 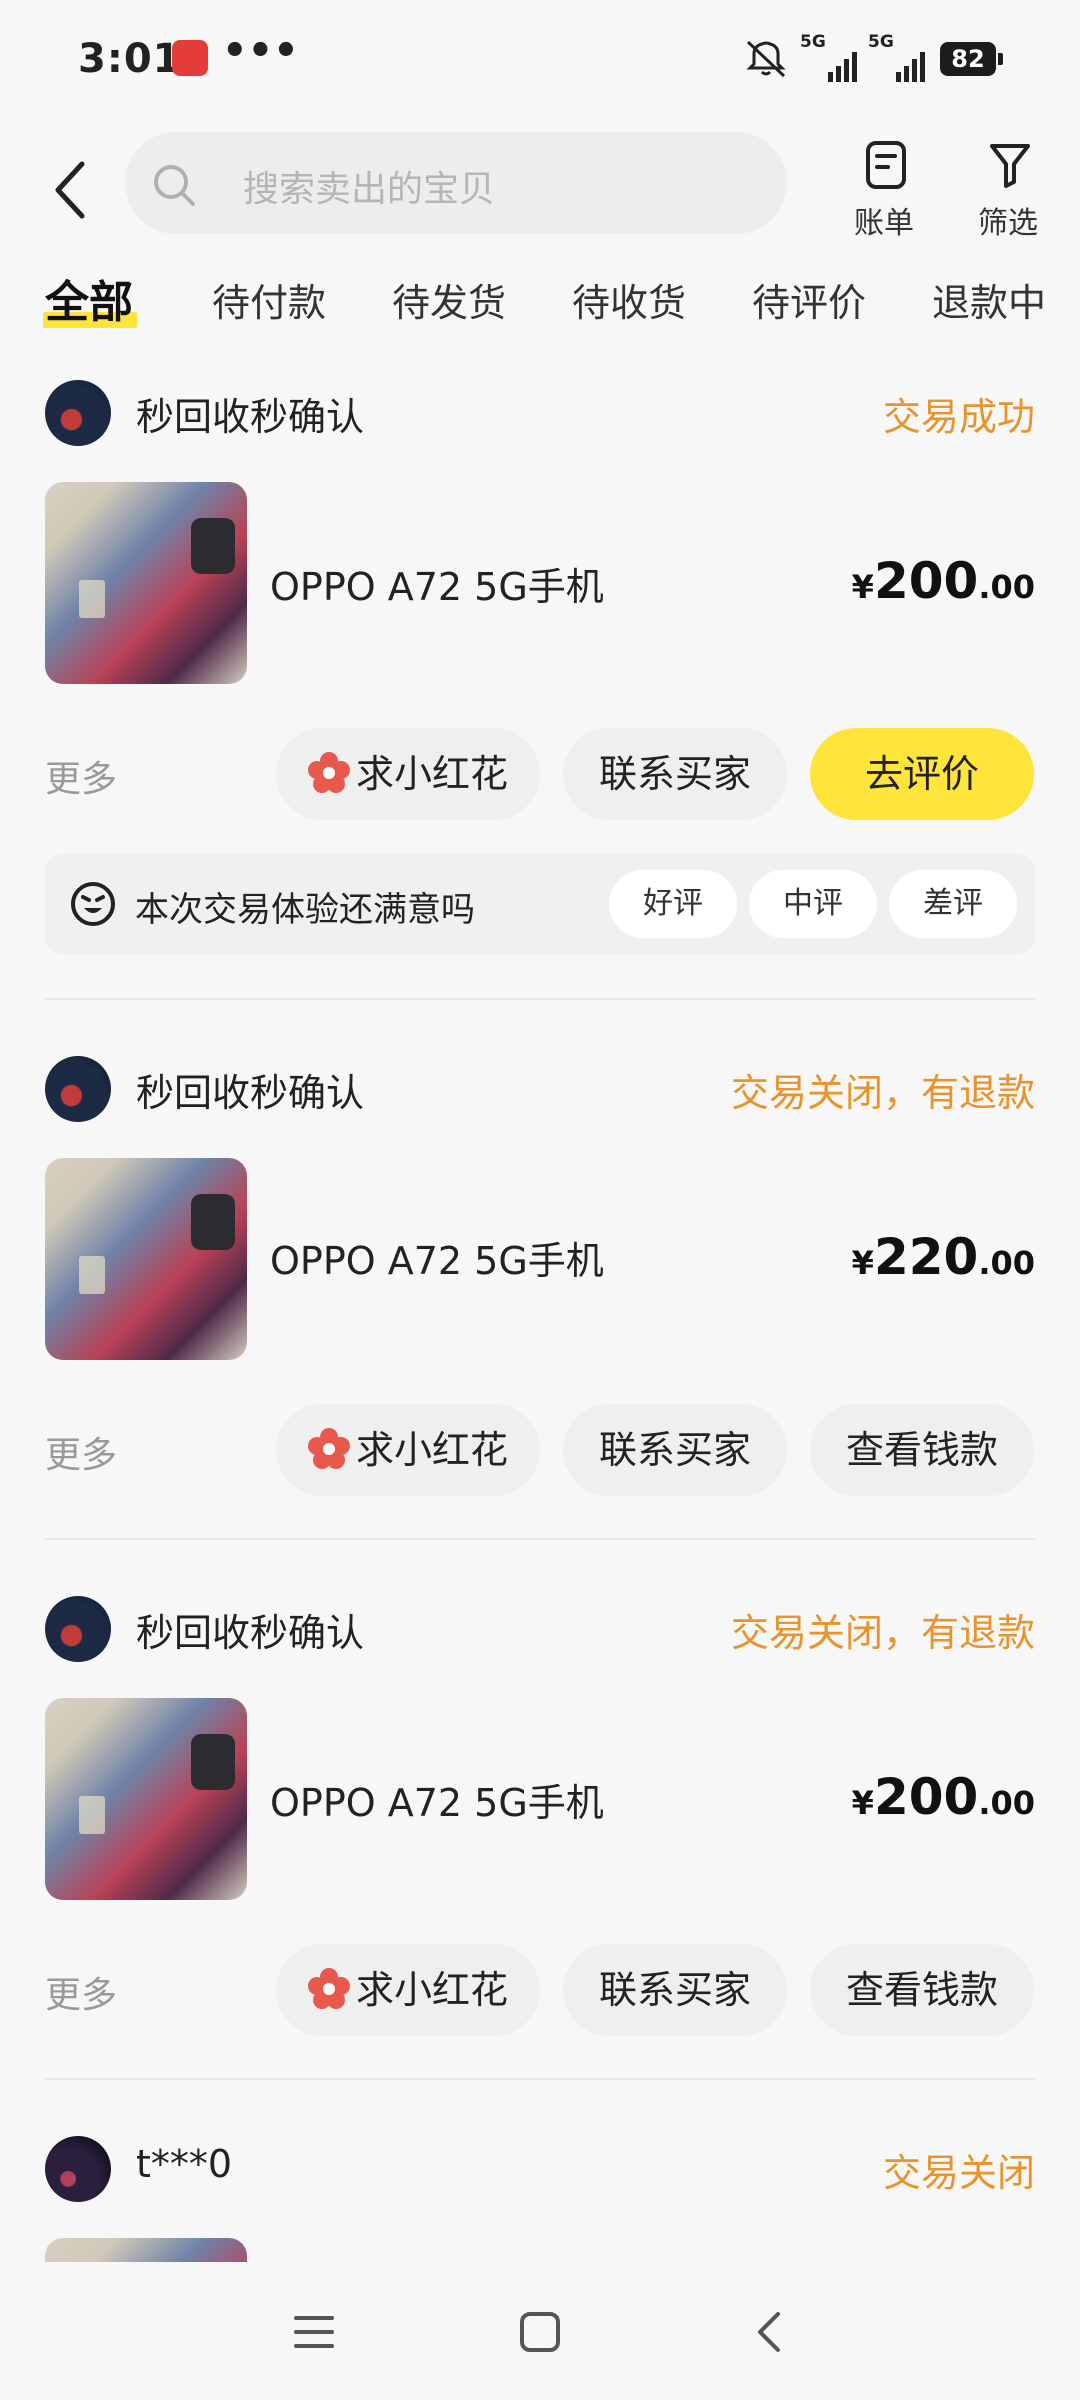 What do you see at coordinates (673, 904) in the screenshot?
I see `good-review-button: 好评` at bounding box center [673, 904].